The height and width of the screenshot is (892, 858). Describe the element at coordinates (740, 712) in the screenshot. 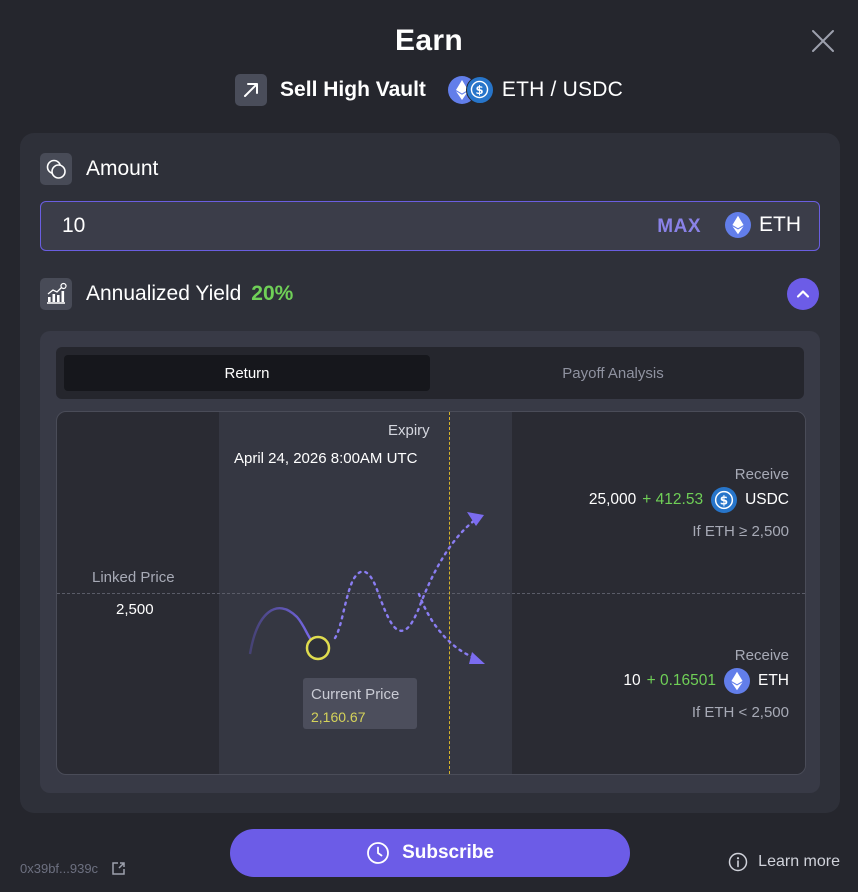

I see `lower-condition: If ETH < 2,500` at that location.